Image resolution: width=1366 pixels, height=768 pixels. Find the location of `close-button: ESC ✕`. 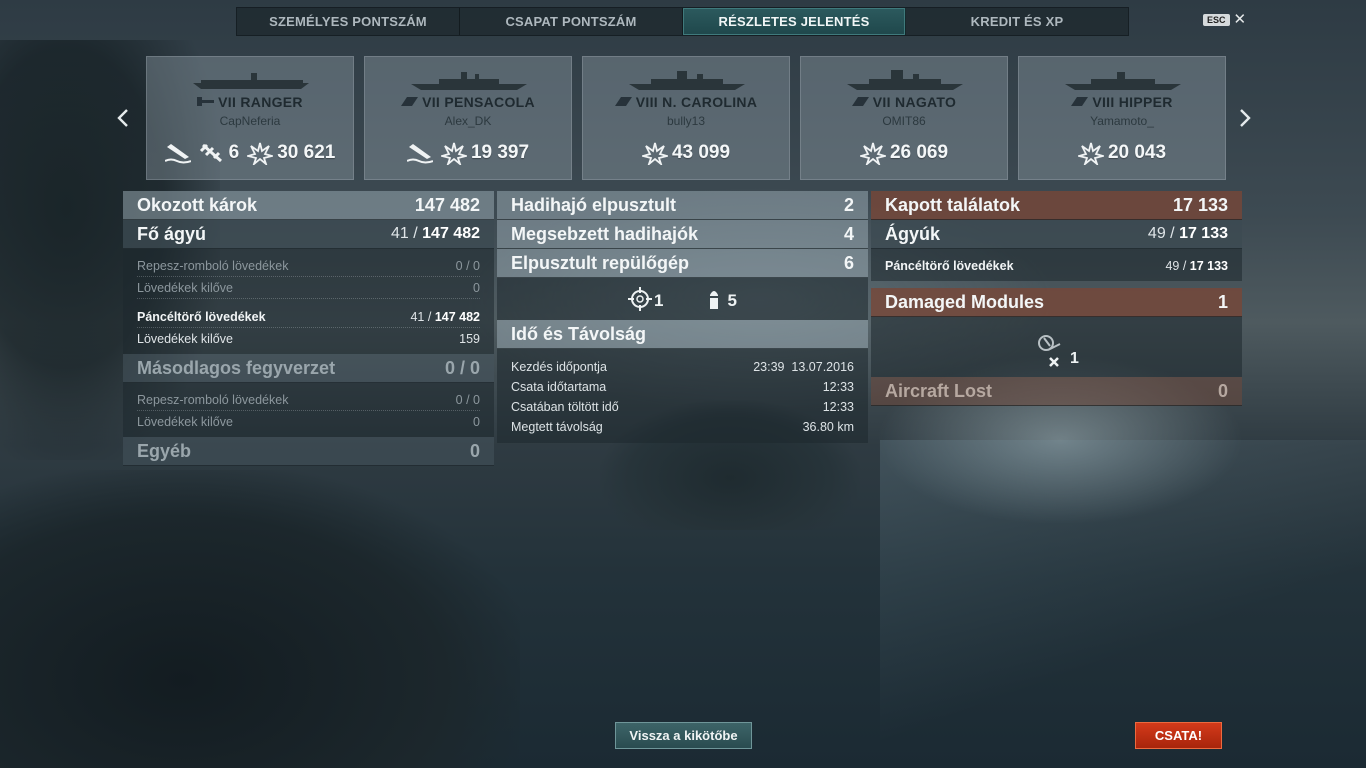

close-button: ESC ✕ is located at coordinates (1224, 19).